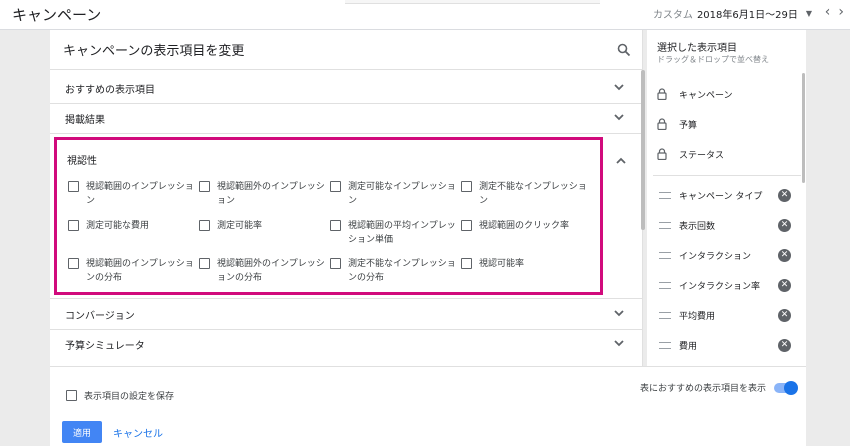 The height and width of the screenshot is (446, 850). What do you see at coordinates (57, 15) in the screenshot?
I see `page-title: キャンペーン` at bounding box center [57, 15].